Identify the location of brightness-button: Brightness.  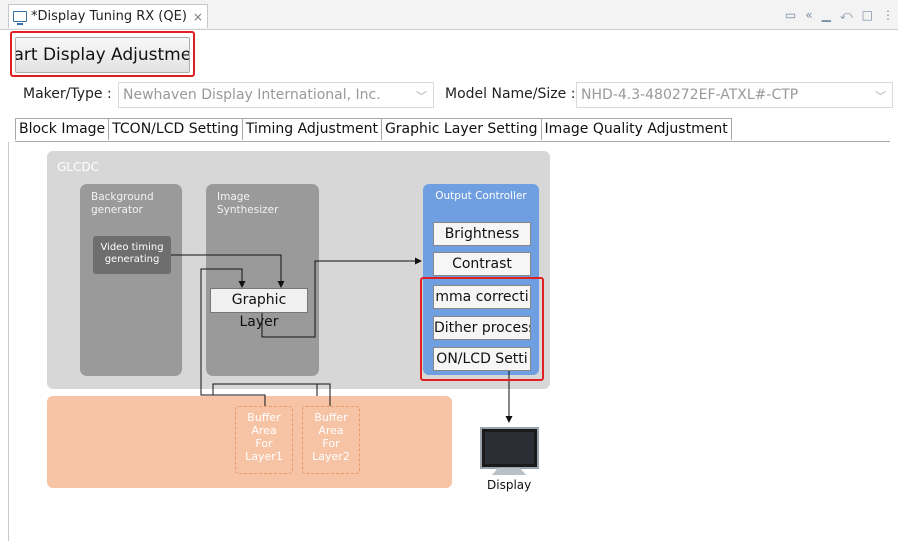
(482, 234).